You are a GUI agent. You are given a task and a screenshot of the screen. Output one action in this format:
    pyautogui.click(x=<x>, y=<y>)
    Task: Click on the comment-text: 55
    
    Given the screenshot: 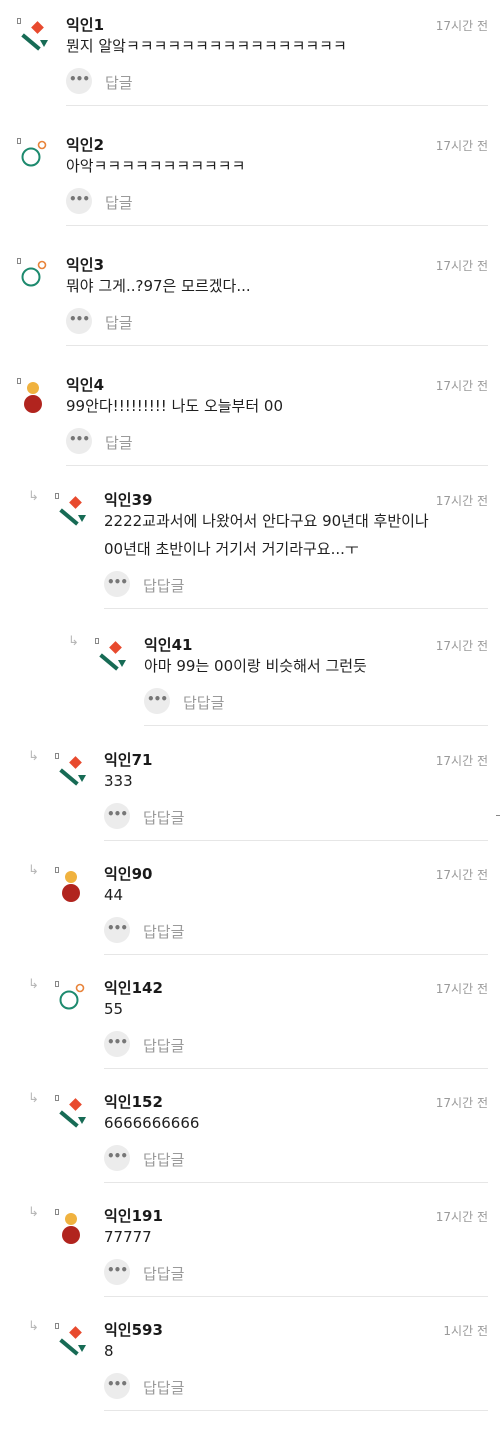 What is the action you would take?
    pyautogui.click(x=114, y=1009)
    